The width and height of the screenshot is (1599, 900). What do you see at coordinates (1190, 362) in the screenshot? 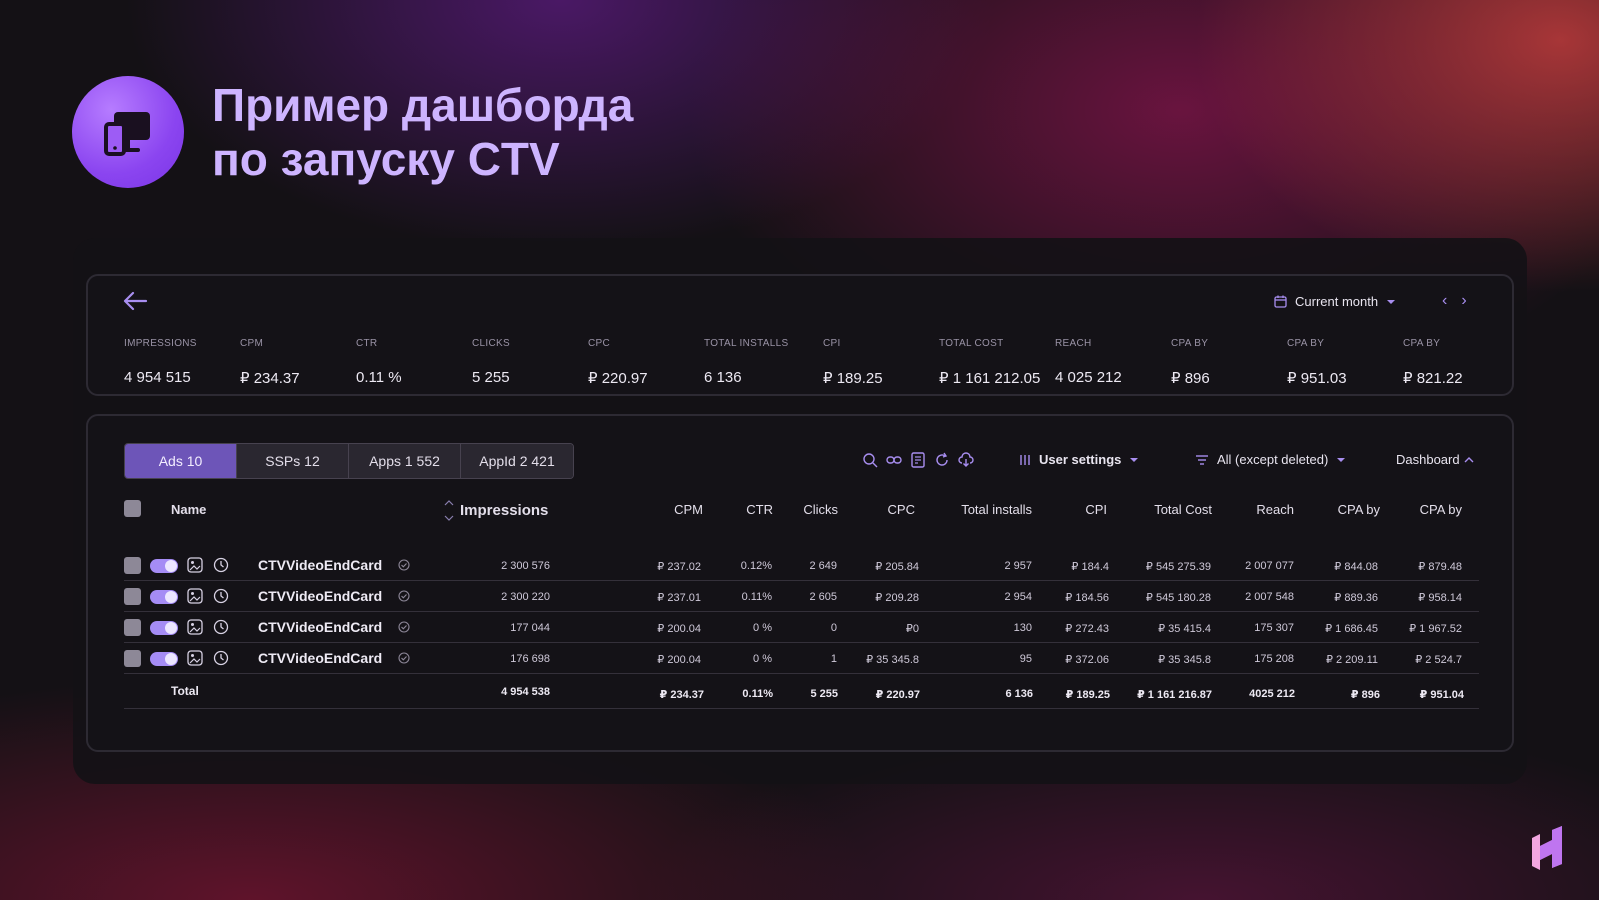
I see `metric-cpa-by-1: CPA BY ₽ 896` at bounding box center [1190, 362].